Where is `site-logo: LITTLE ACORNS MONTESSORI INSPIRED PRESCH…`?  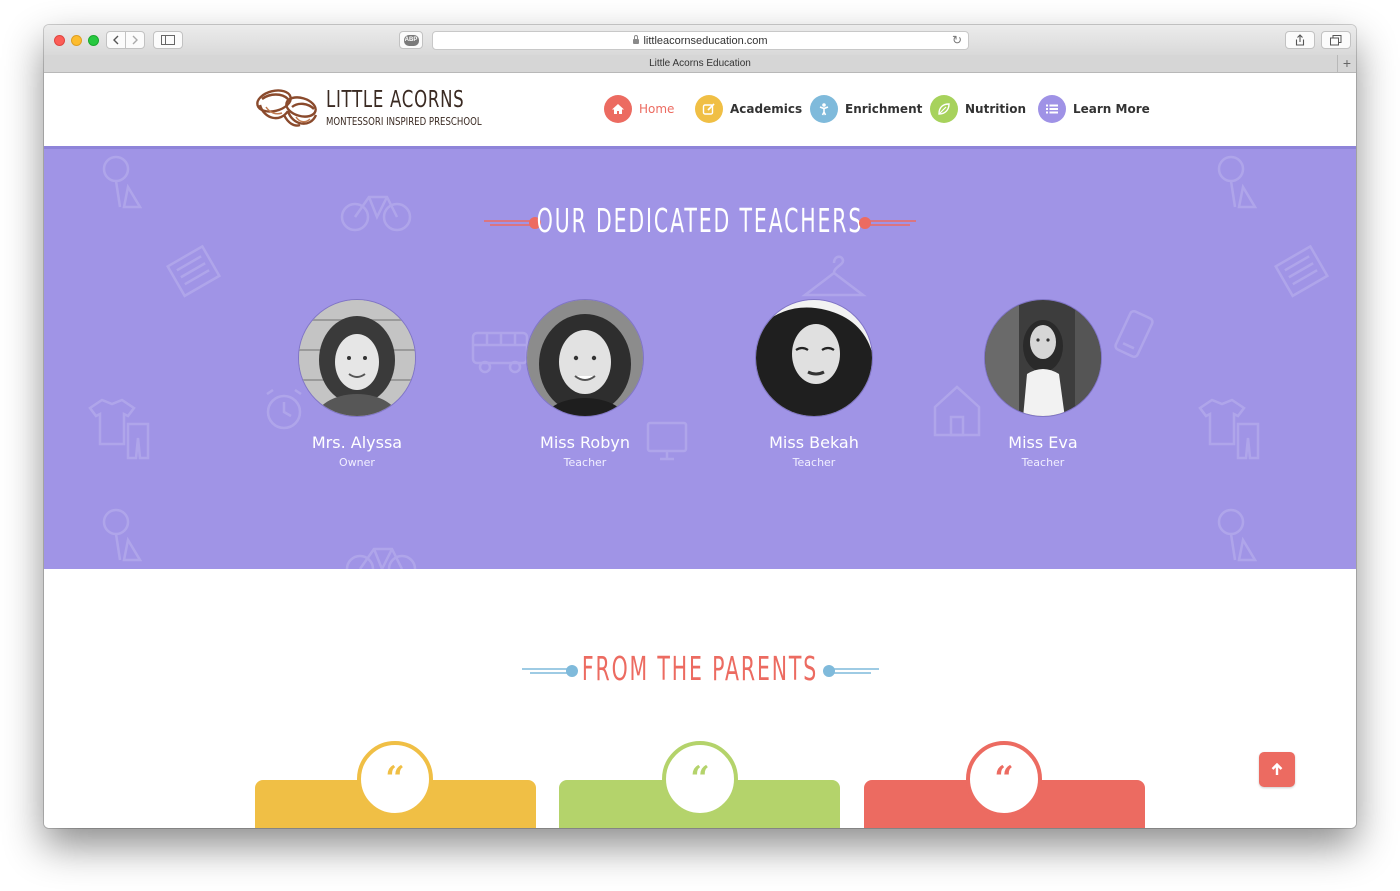 site-logo: LITTLE ACORNS MONTESSORI INSPIRED PRESCH… is located at coordinates (368, 110).